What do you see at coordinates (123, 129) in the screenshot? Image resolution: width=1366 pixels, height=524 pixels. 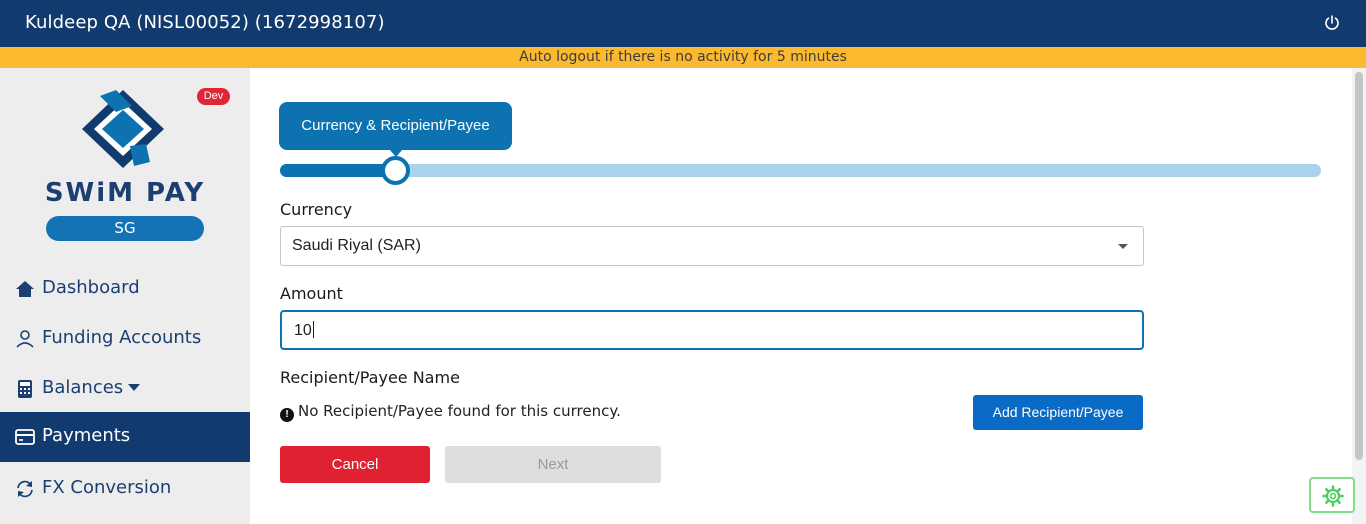 I see `swimpay-logo-icon` at bounding box center [123, 129].